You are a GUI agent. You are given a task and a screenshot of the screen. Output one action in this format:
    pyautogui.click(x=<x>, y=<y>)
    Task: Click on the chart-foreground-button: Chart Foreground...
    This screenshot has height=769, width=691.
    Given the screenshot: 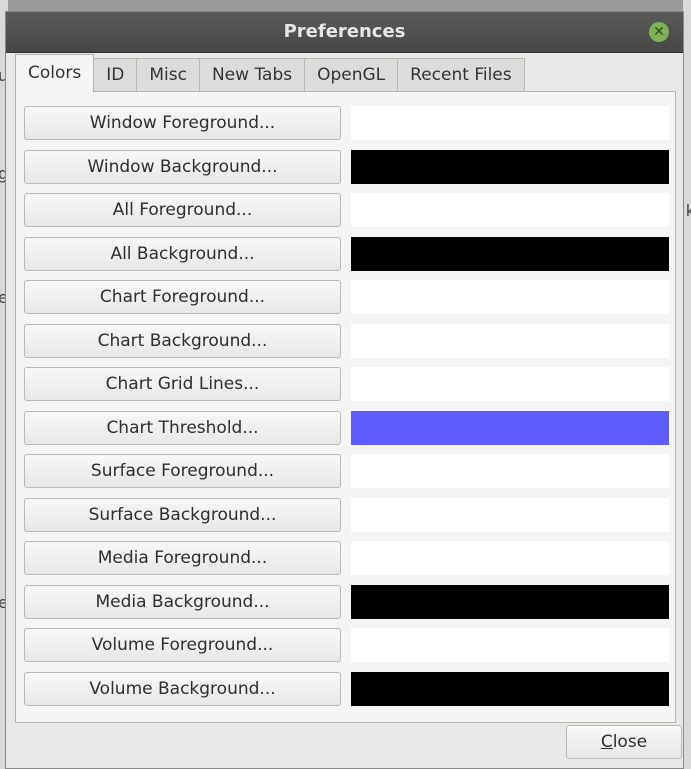 What is the action you would take?
    pyautogui.click(x=182, y=297)
    